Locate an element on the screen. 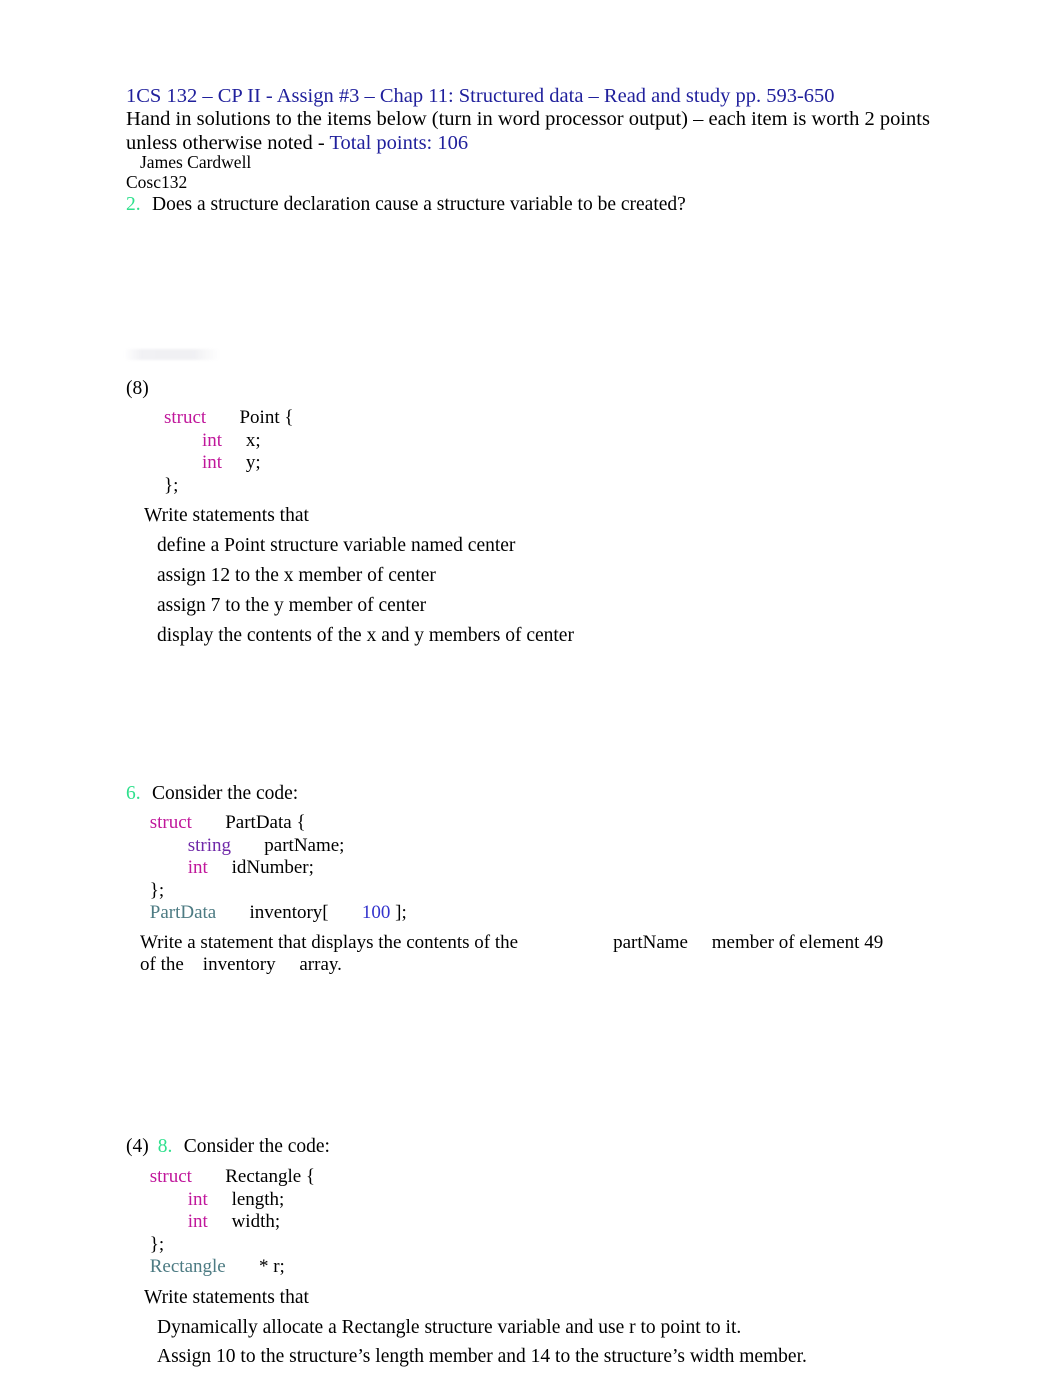  code-token: PartData is located at coordinates (183, 912).